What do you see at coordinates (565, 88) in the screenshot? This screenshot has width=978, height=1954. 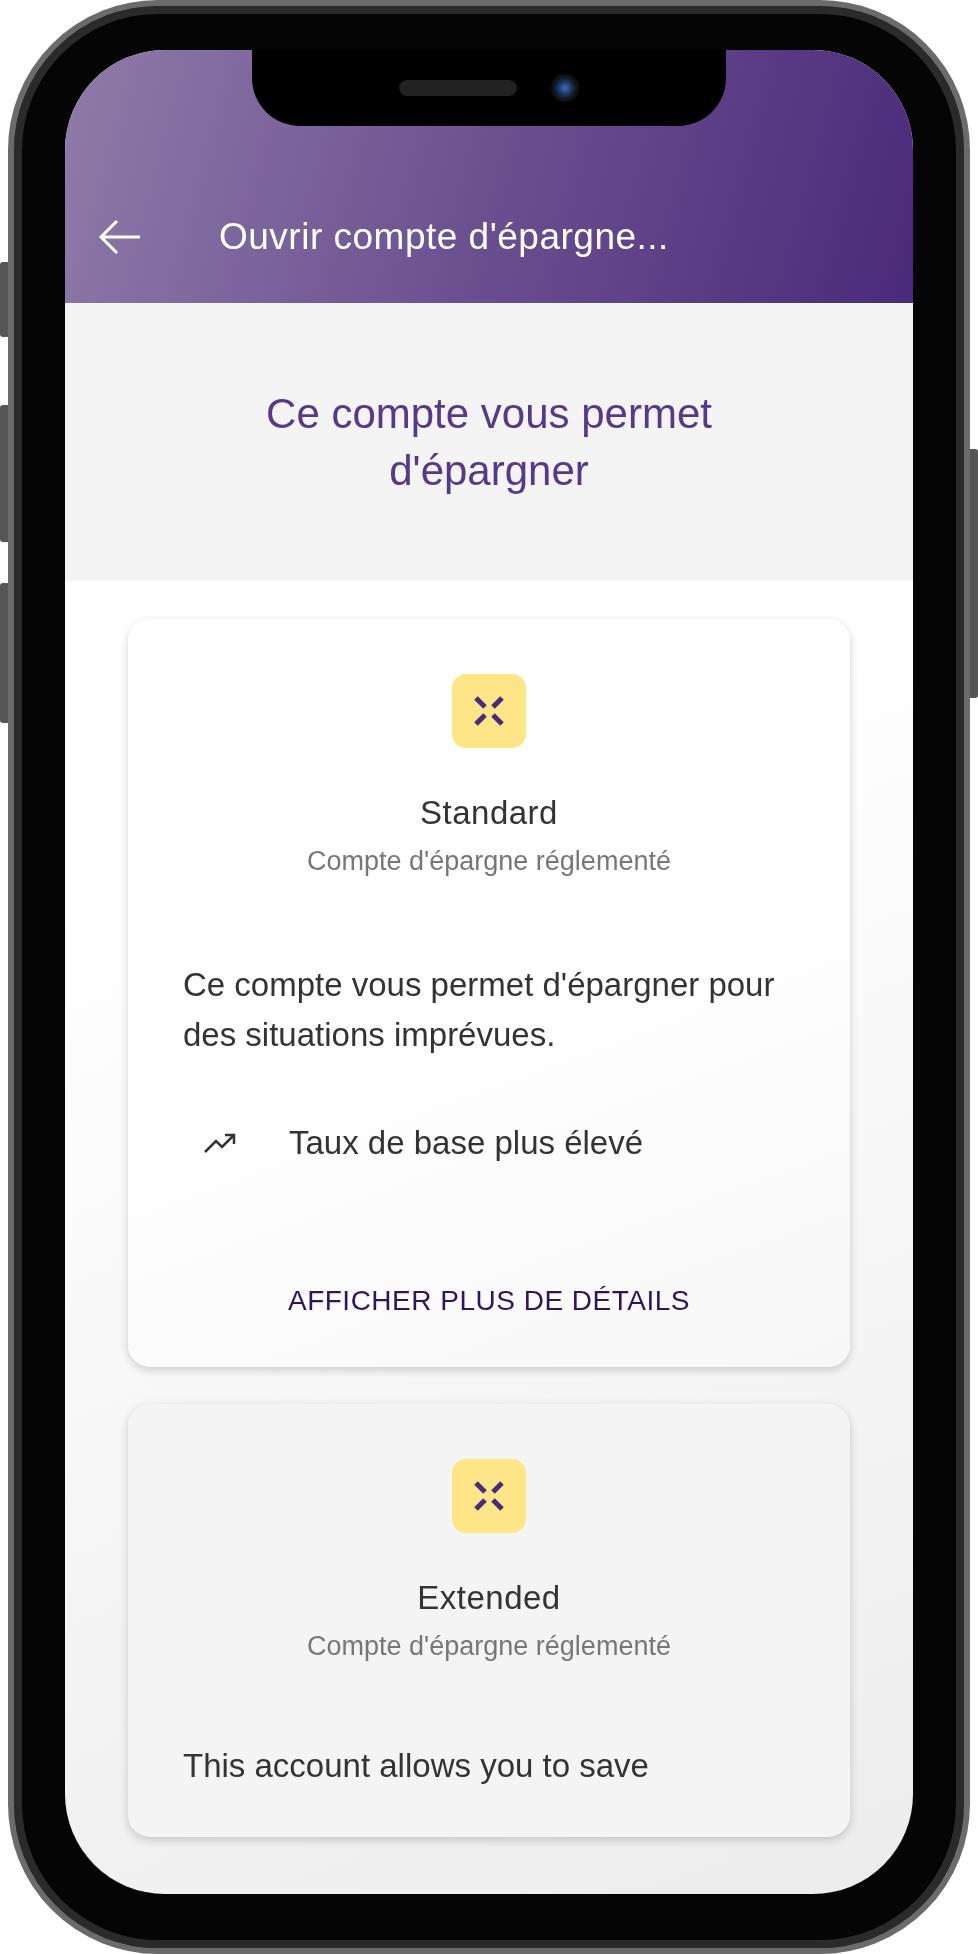 I see `camera-lens` at bounding box center [565, 88].